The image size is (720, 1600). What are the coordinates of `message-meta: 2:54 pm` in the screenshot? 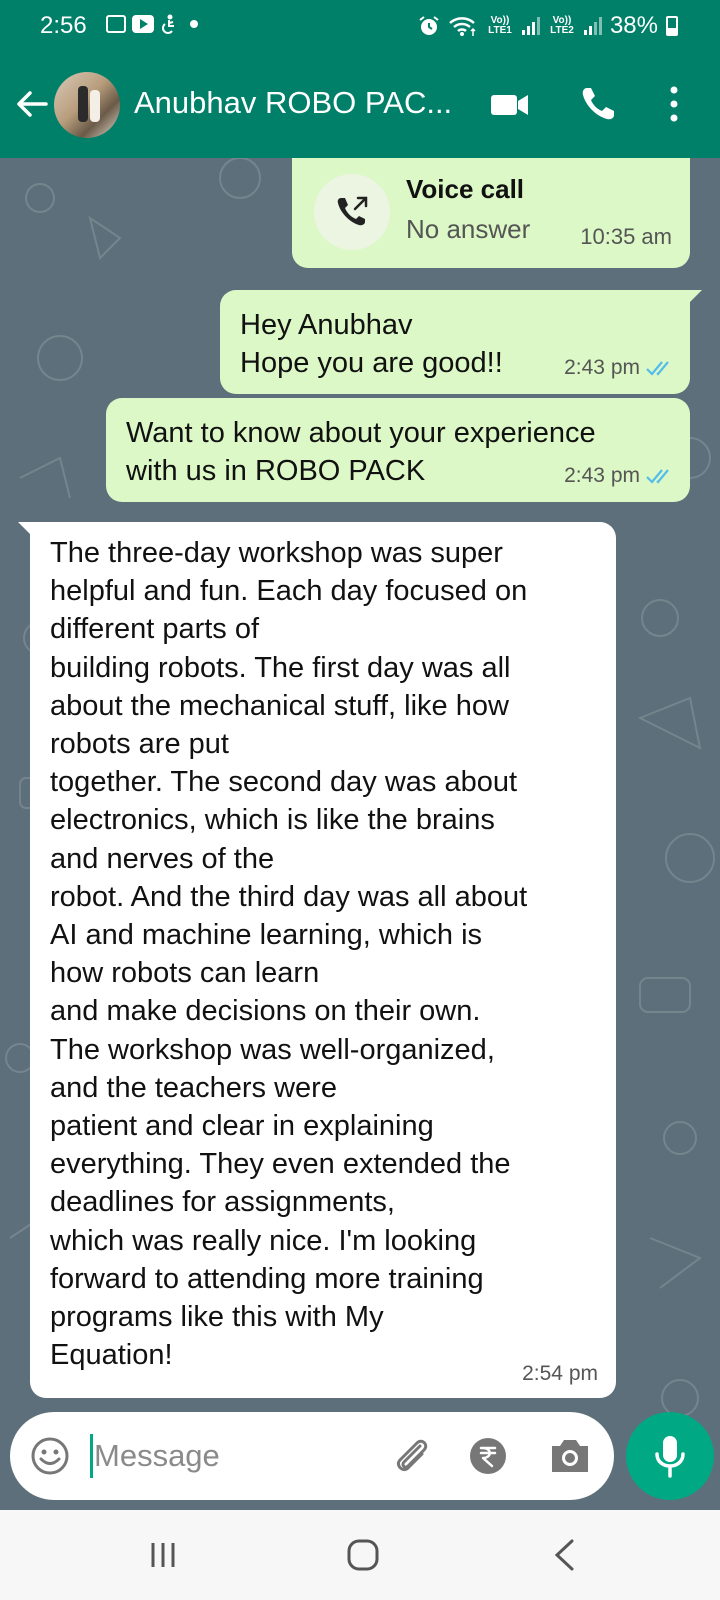 It's located at (560, 1374).